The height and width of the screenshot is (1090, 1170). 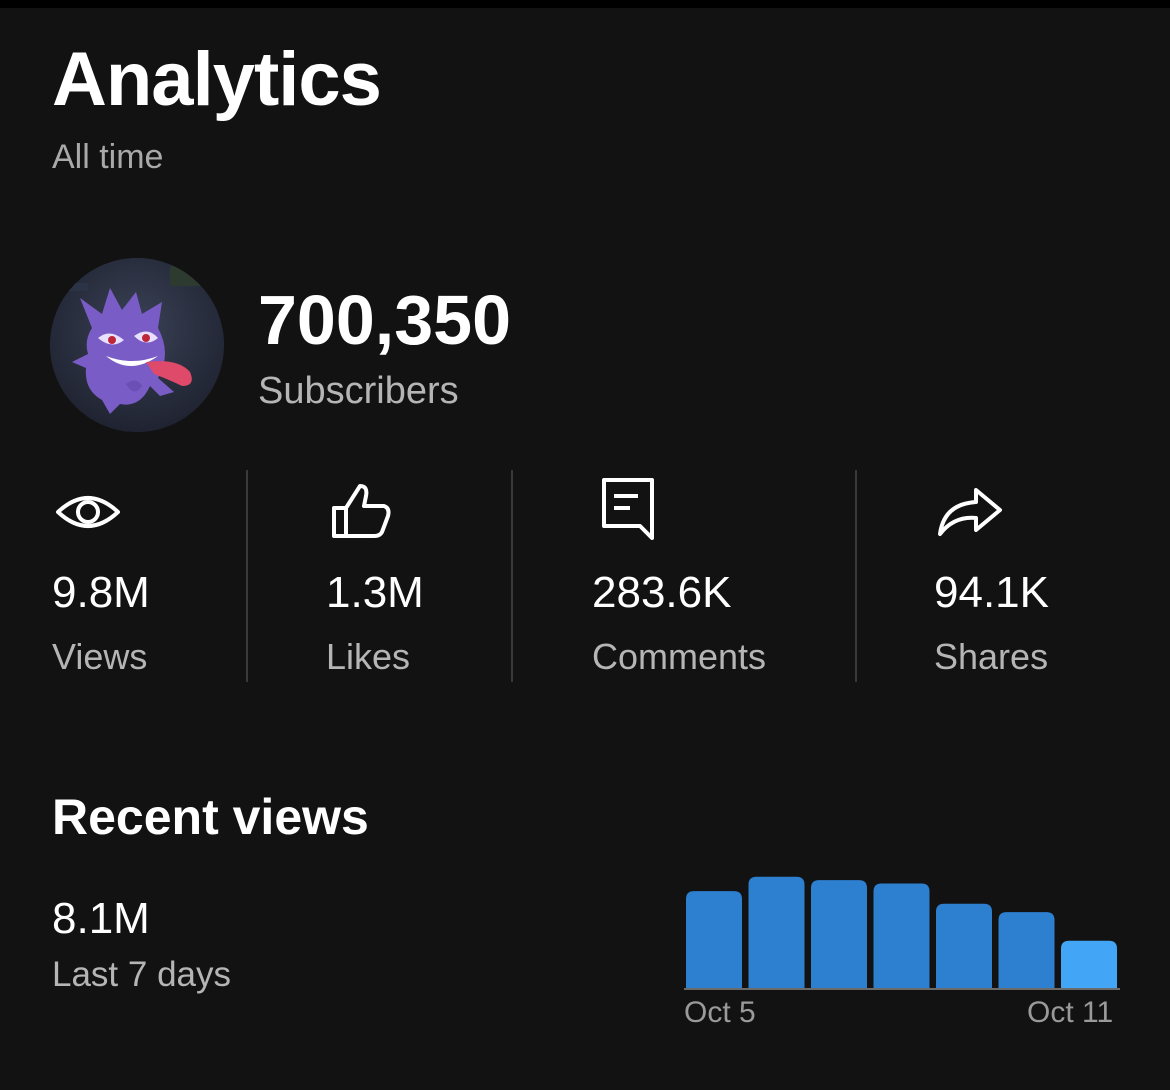 What do you see at coordinates (628, 509) in the screenshot?
I see `comment-icon` at bounding box center [628, 509].